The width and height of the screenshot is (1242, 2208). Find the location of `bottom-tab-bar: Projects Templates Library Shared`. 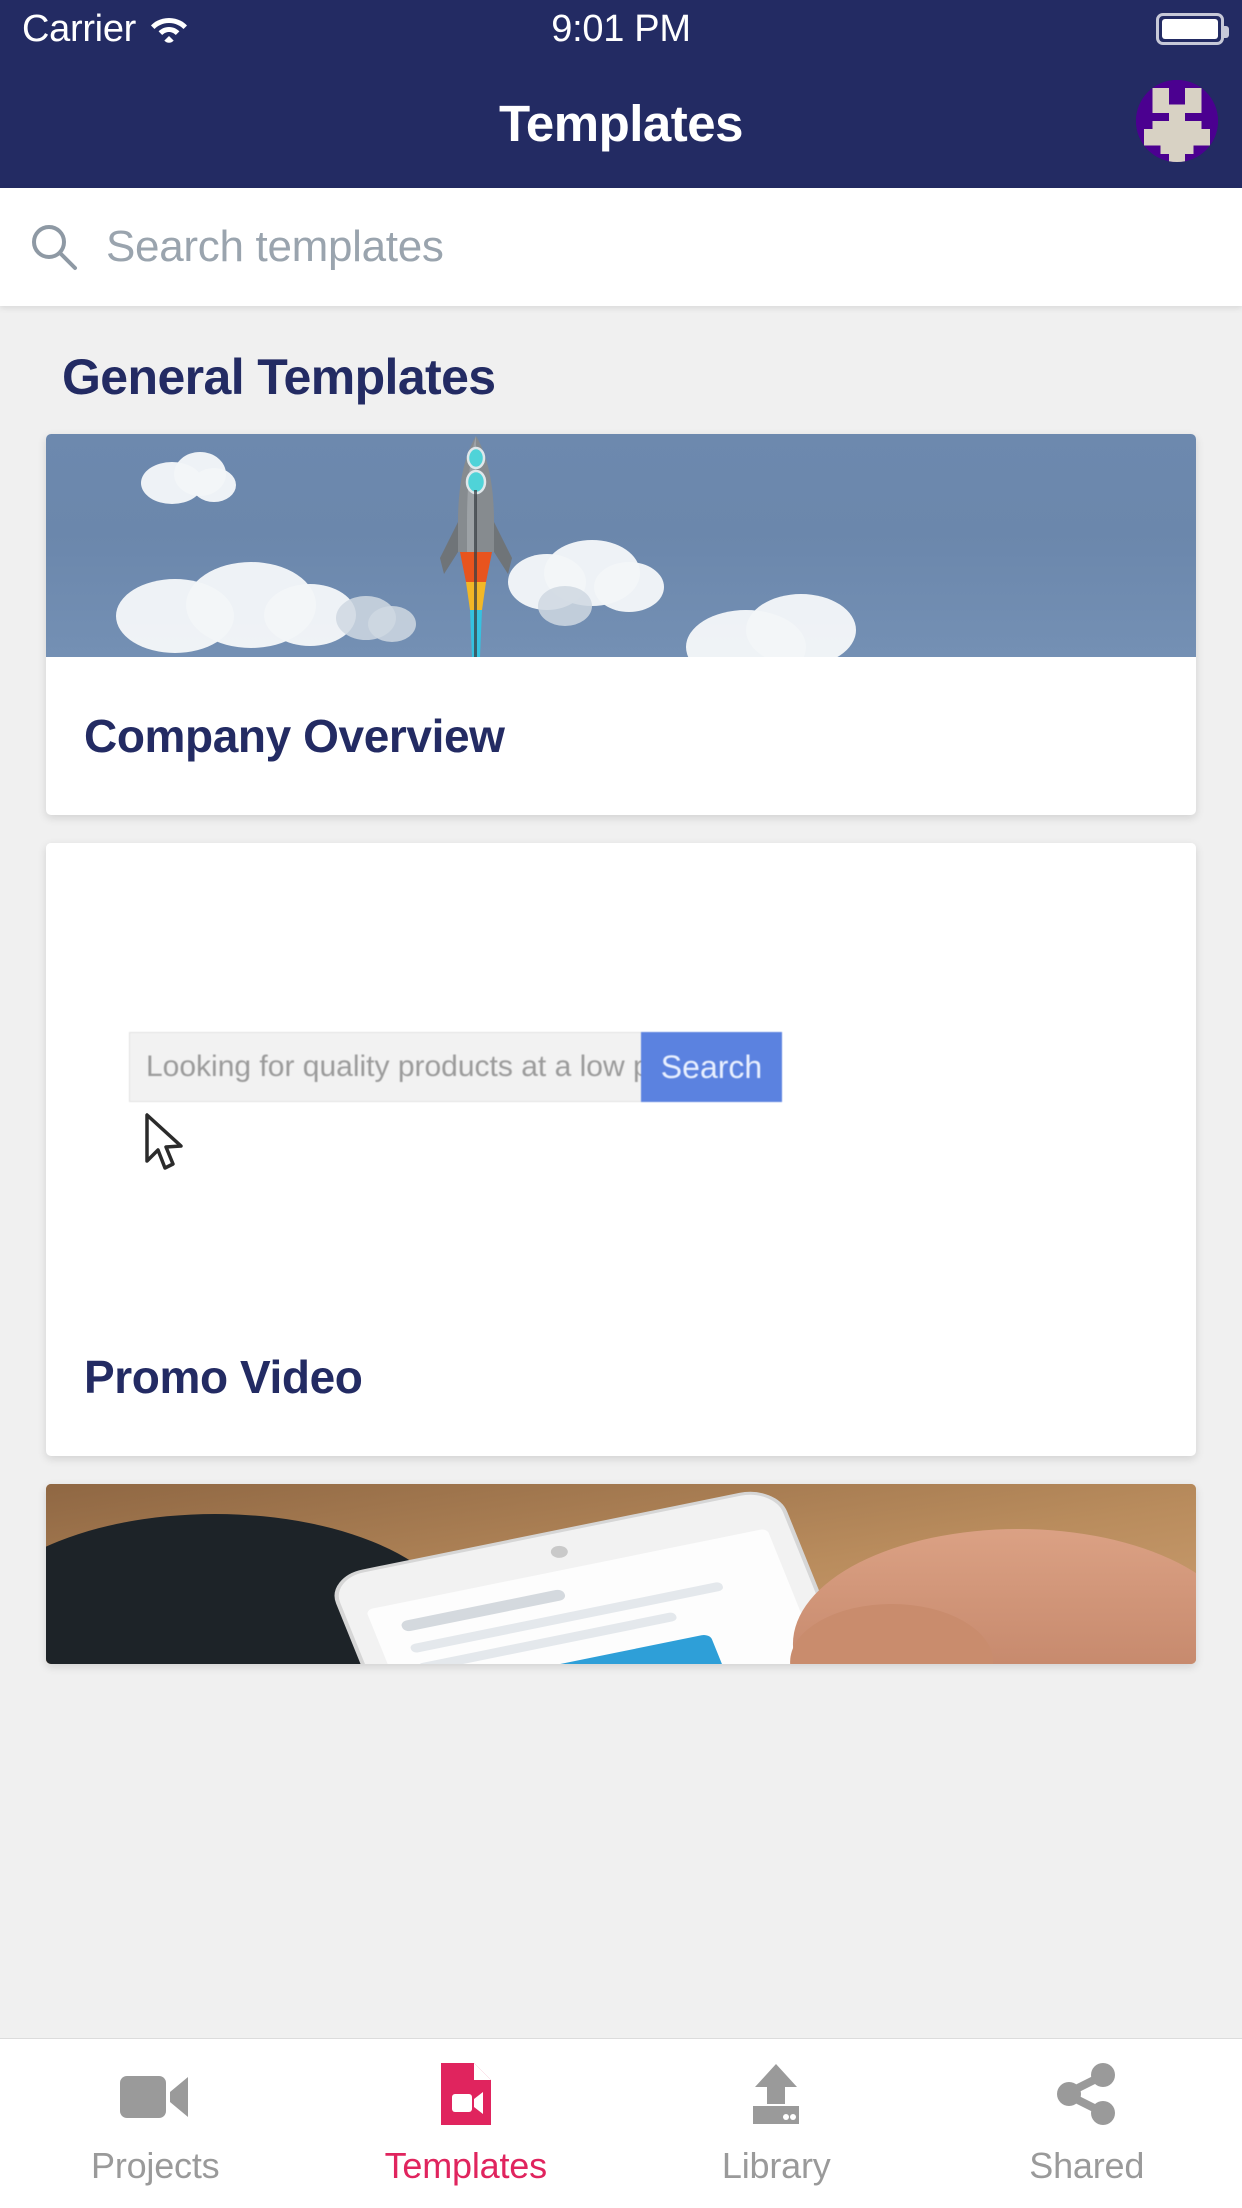

bottom-tab-bar: Projects Templates Library Shared is located at coordinates (621, 2123).